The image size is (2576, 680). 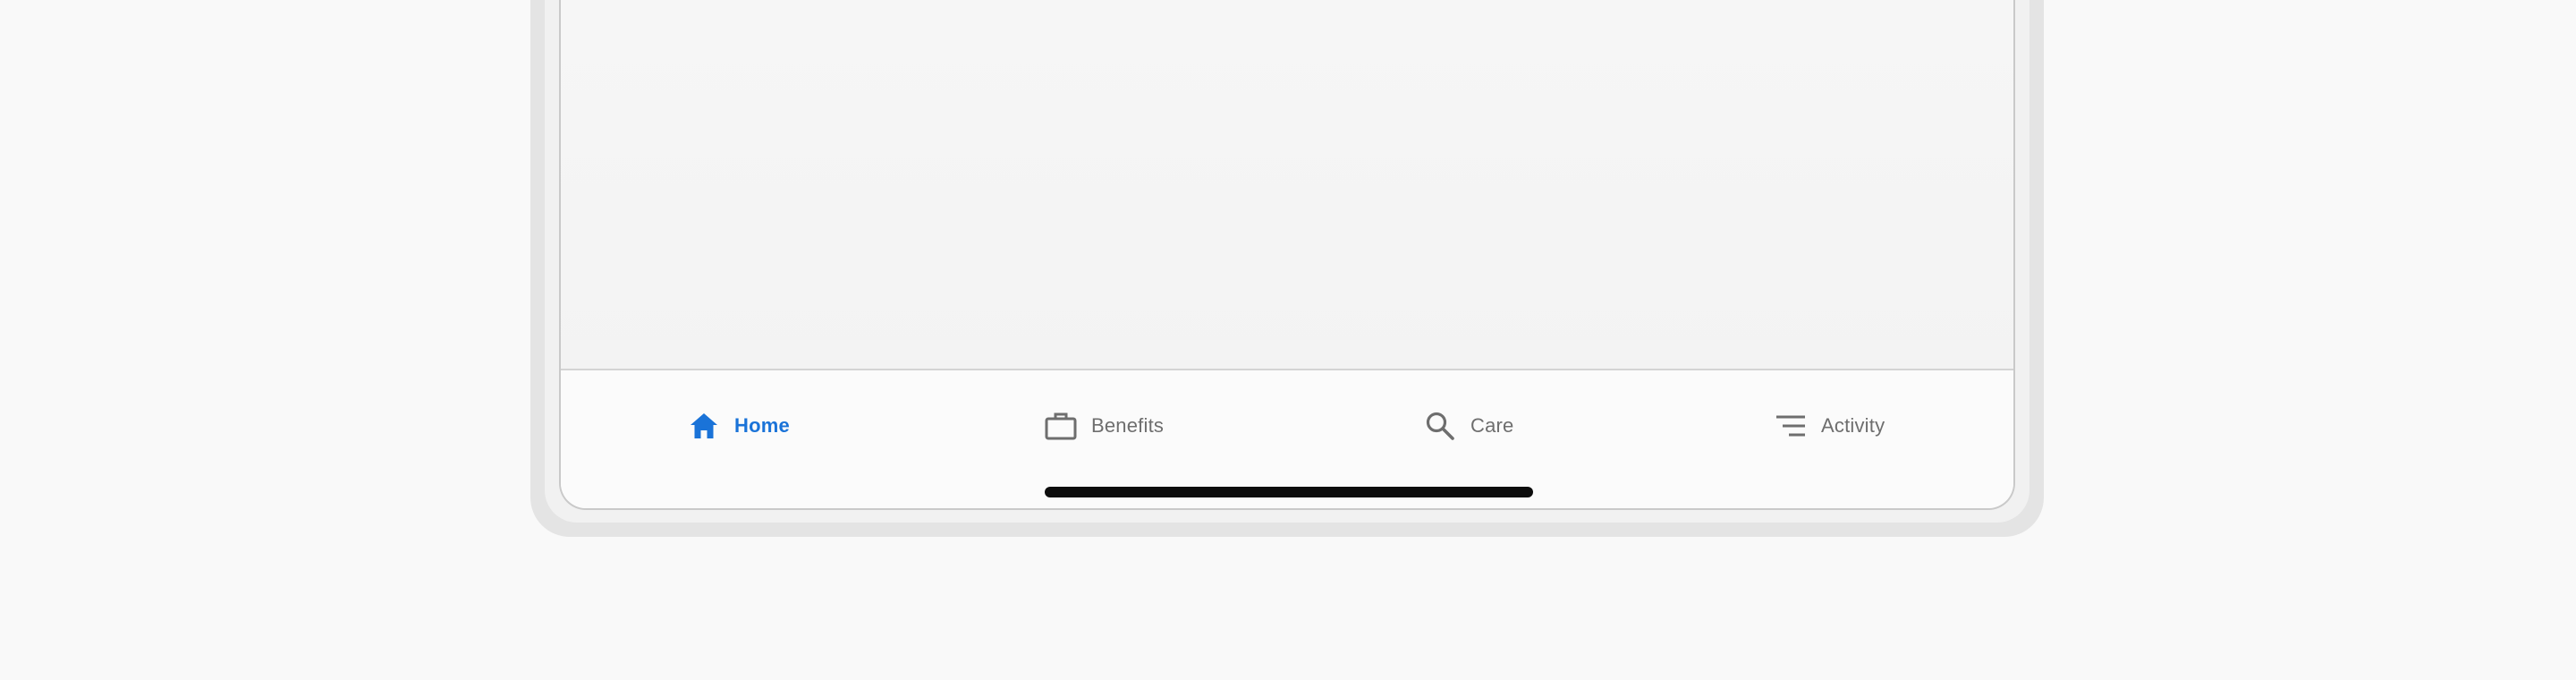 What do you see at coordinates (1061, 426) in the screenshot?
I see `briefcase-icon` at bounding box center [1061, 426].